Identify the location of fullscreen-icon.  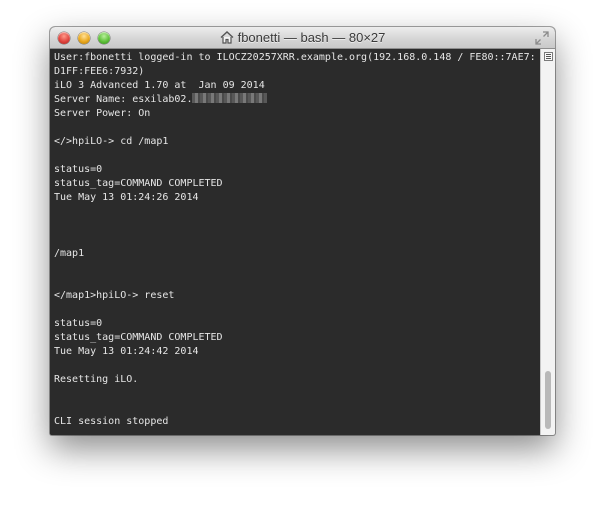
(542, 38).